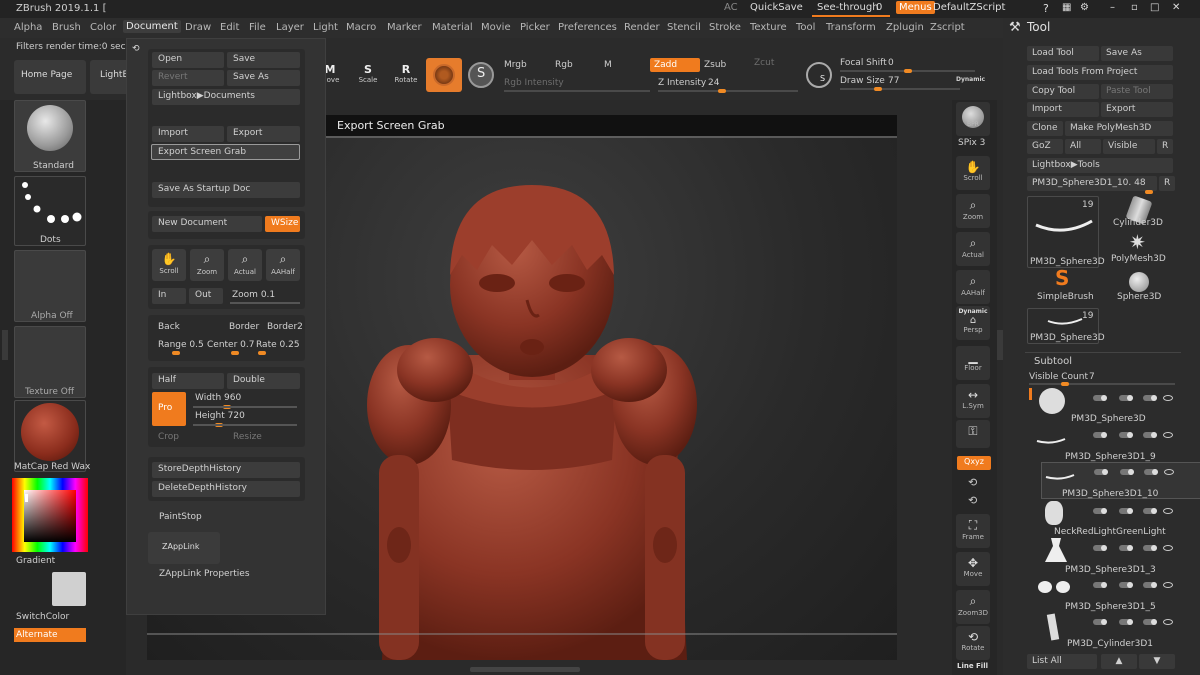 The height and width of the screenshot is (675, 1200). What do you see at coordinates (684, 27) in the screenshot?
I see `menu-stencil: Stencil` at bounding box center [684, 27].